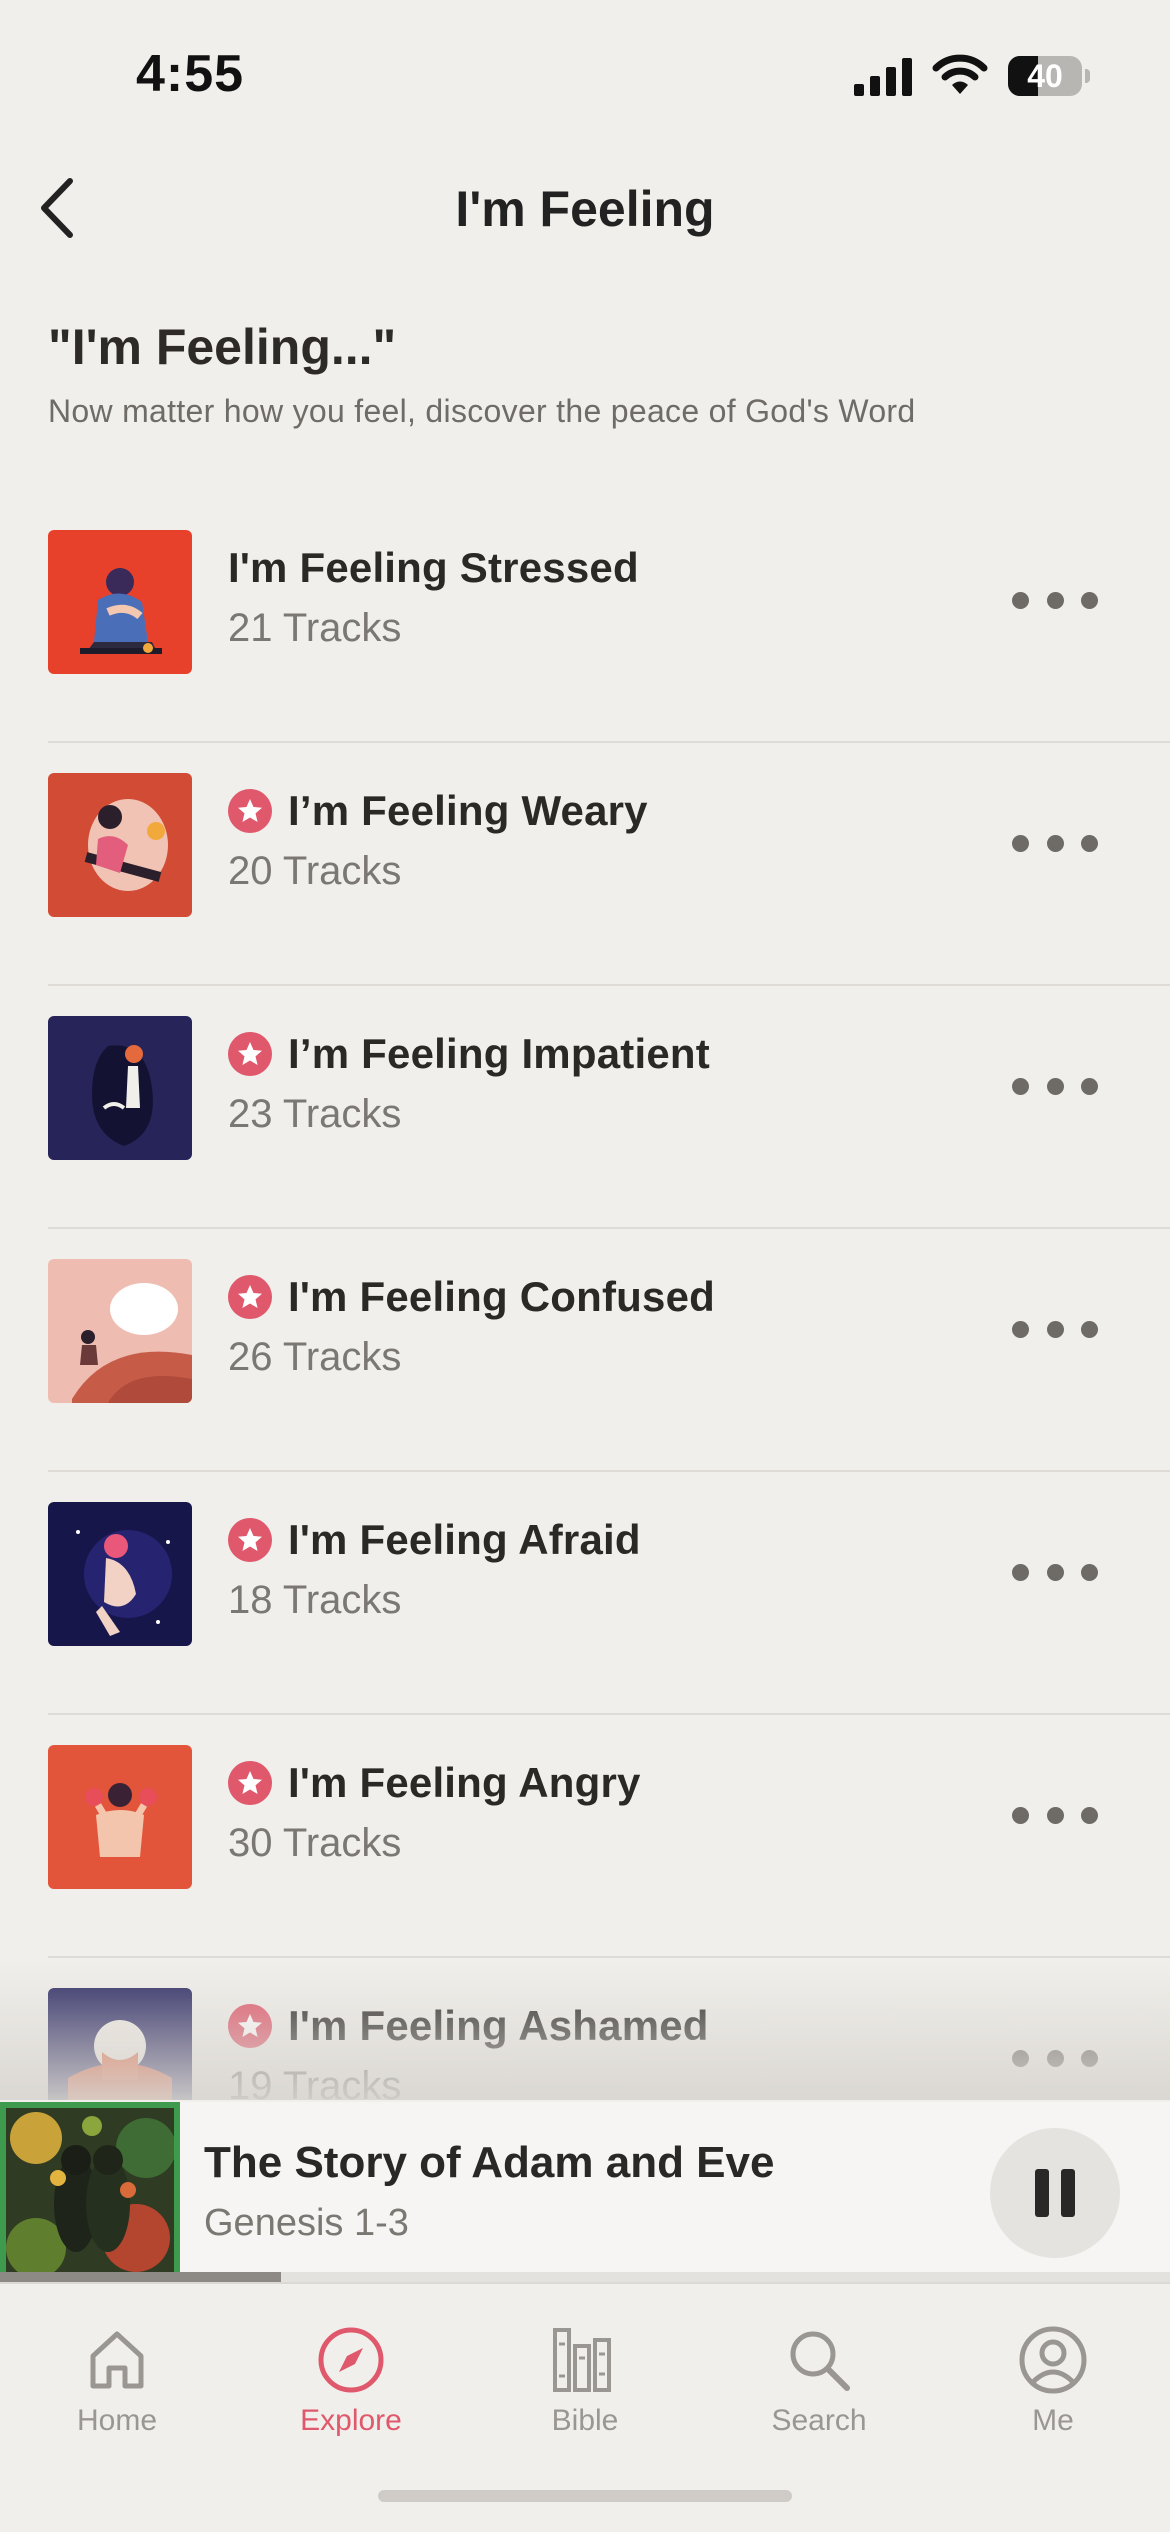  Describe the element at coordinates (315, 1843) in the screenshot. I see `playlist-track-count: 30 Tracks` at that location.